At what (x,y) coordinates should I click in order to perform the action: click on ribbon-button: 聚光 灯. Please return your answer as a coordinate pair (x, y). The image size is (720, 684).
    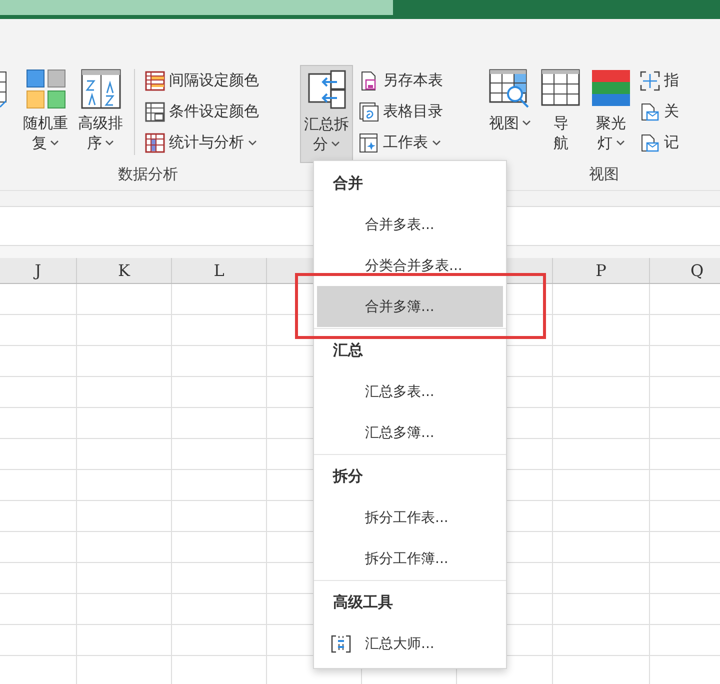
    Looking at the image, I should click on (611, 114).